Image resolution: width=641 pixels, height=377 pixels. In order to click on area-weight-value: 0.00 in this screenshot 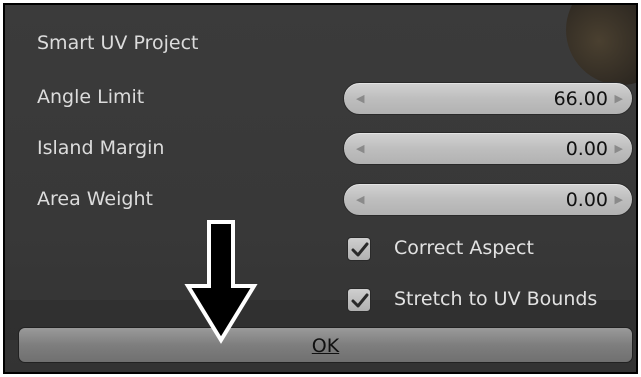, I will do `click(586, 200)`.